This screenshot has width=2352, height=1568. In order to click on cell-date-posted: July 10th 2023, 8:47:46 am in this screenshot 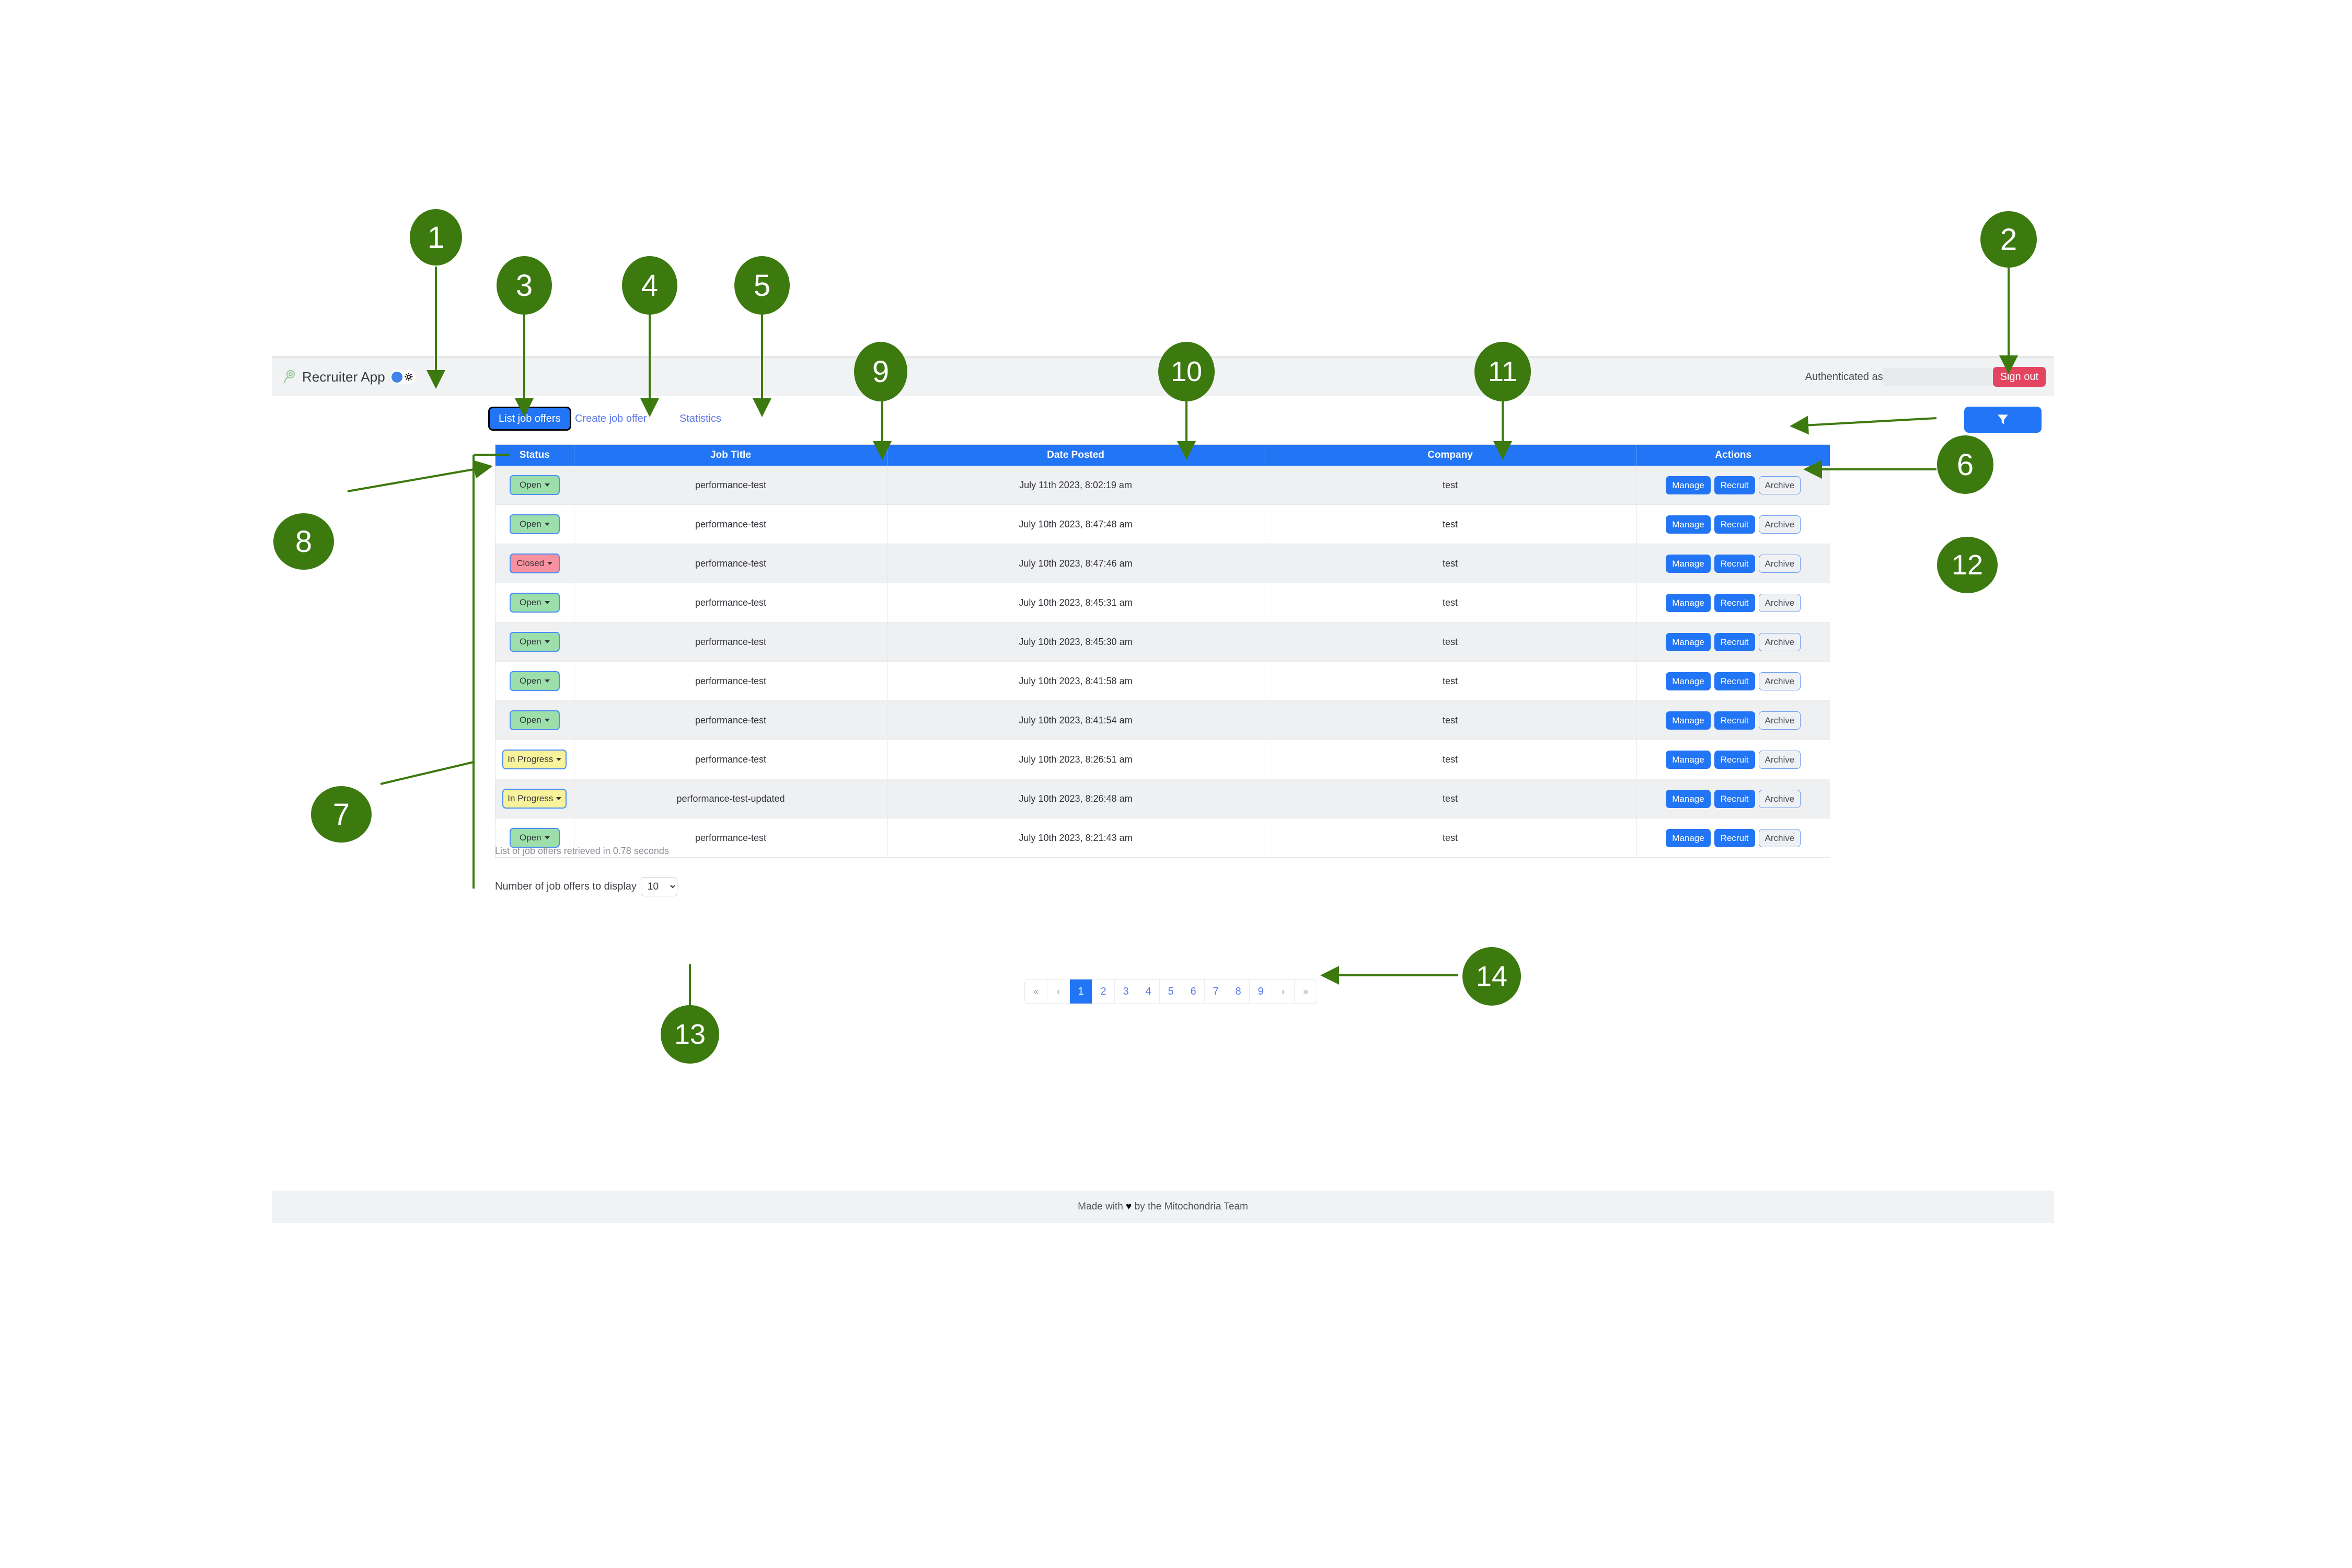, I will do `click(1075, 563)`.